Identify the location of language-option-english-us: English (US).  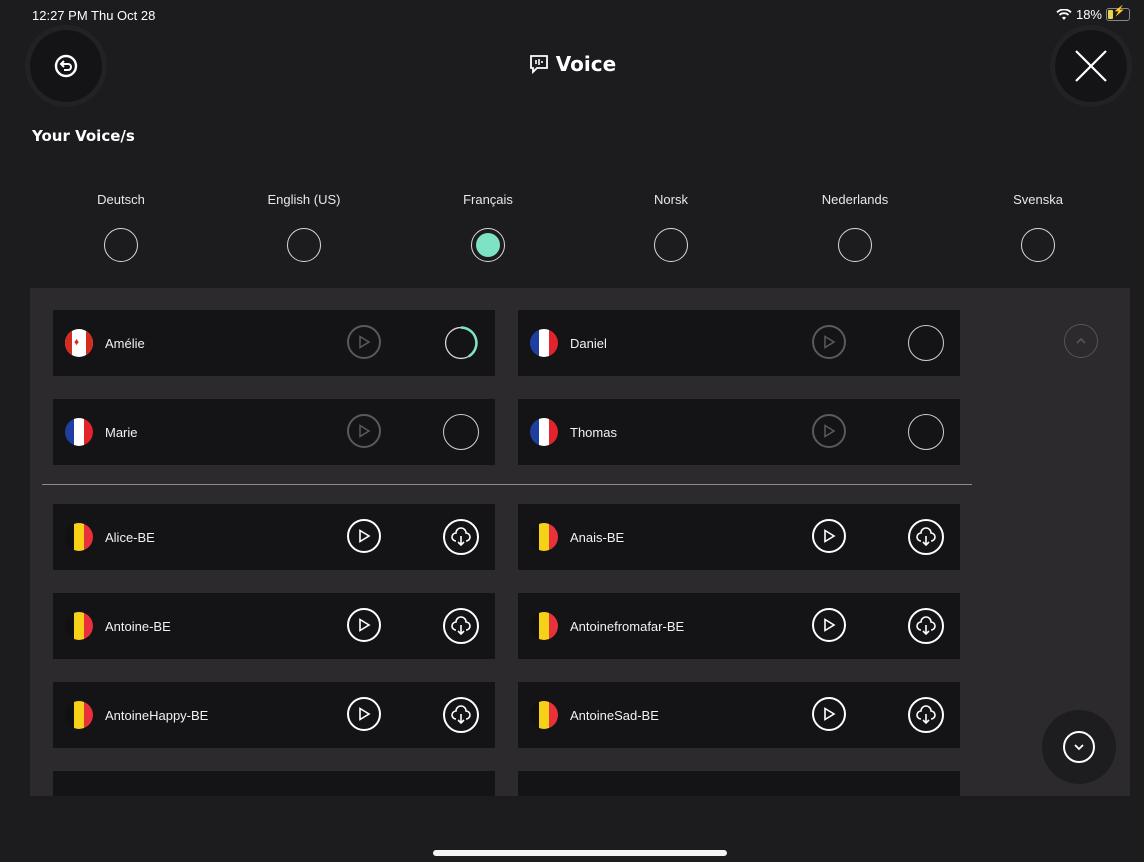
(304, 226).